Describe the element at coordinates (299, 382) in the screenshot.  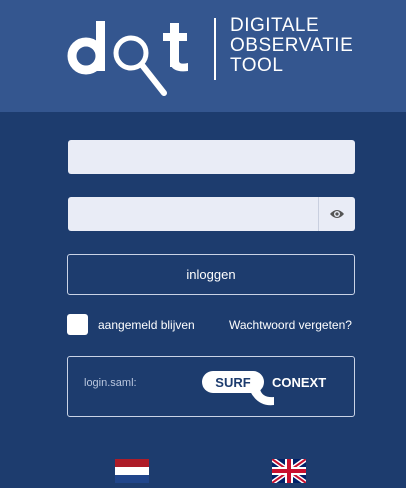
I see `conext-word: CONEXT` at that location.